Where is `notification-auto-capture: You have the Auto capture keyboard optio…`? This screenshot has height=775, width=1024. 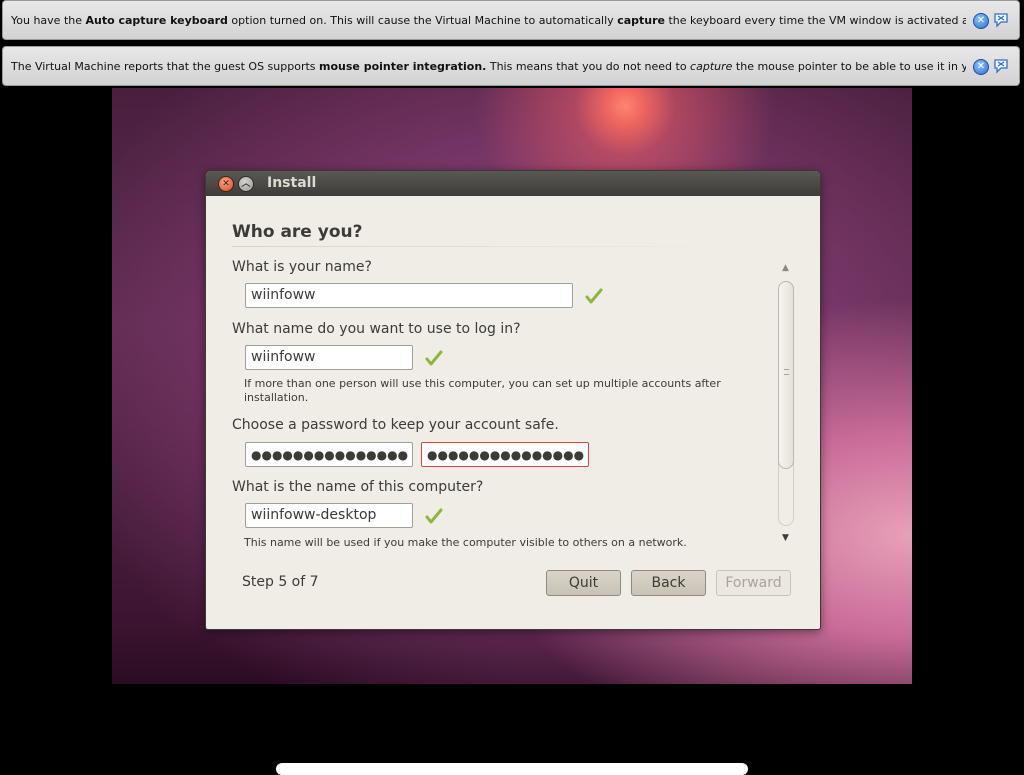
notification-auto-capture: You have the Auto capture keyboard optio… is located at coordinates (511, 20).